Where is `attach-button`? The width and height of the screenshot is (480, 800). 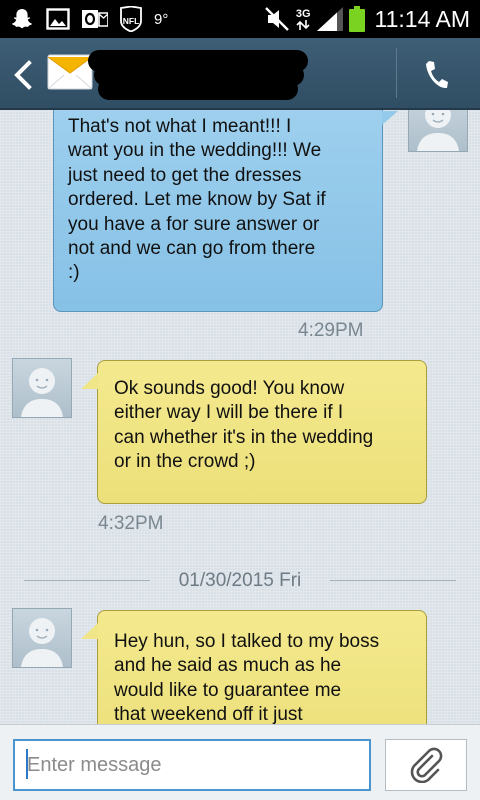
attach-button is located at coordinates (426, 765).